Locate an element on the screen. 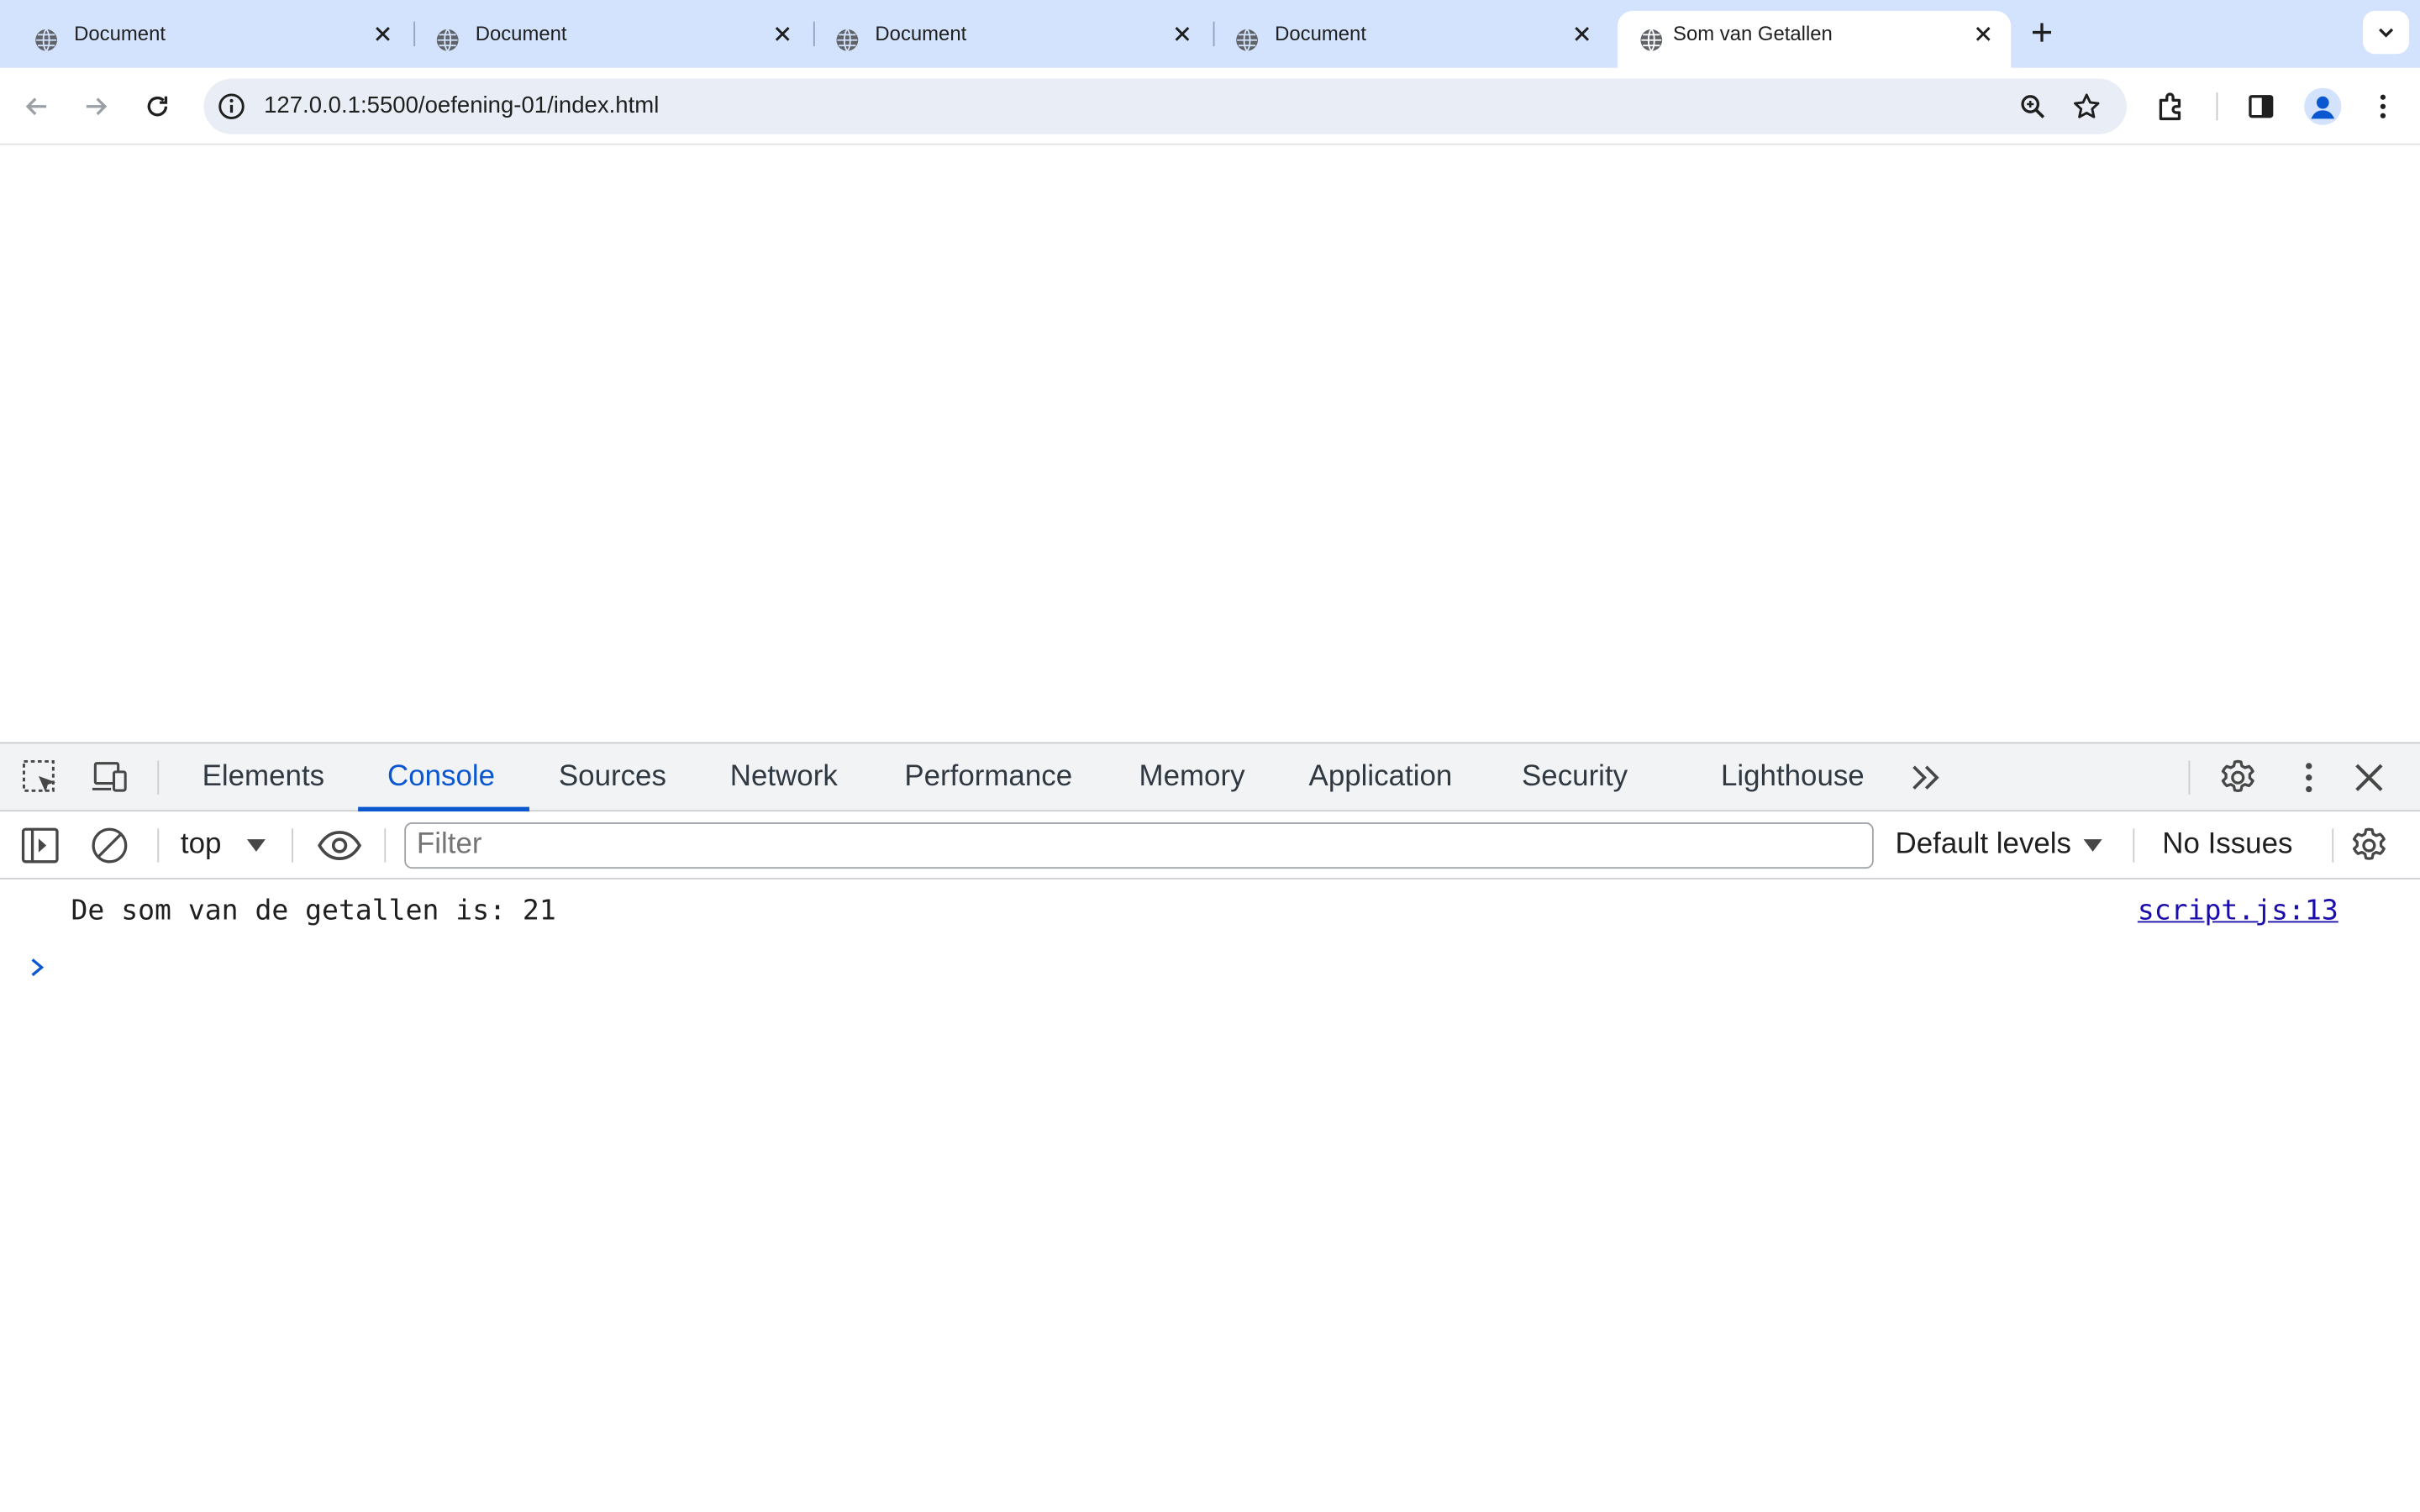  toolbar-divider is located at coordinates (2217, 106).